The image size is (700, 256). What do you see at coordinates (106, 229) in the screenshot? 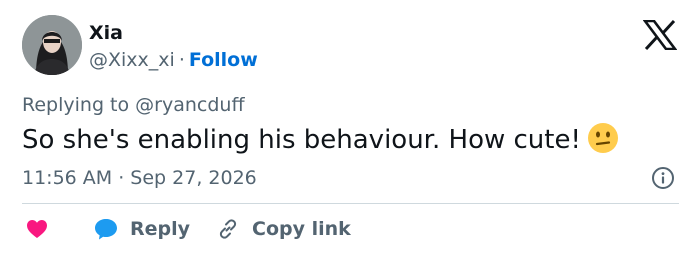
I see `speech-bubble-icon` at bounding box center [106, 229].